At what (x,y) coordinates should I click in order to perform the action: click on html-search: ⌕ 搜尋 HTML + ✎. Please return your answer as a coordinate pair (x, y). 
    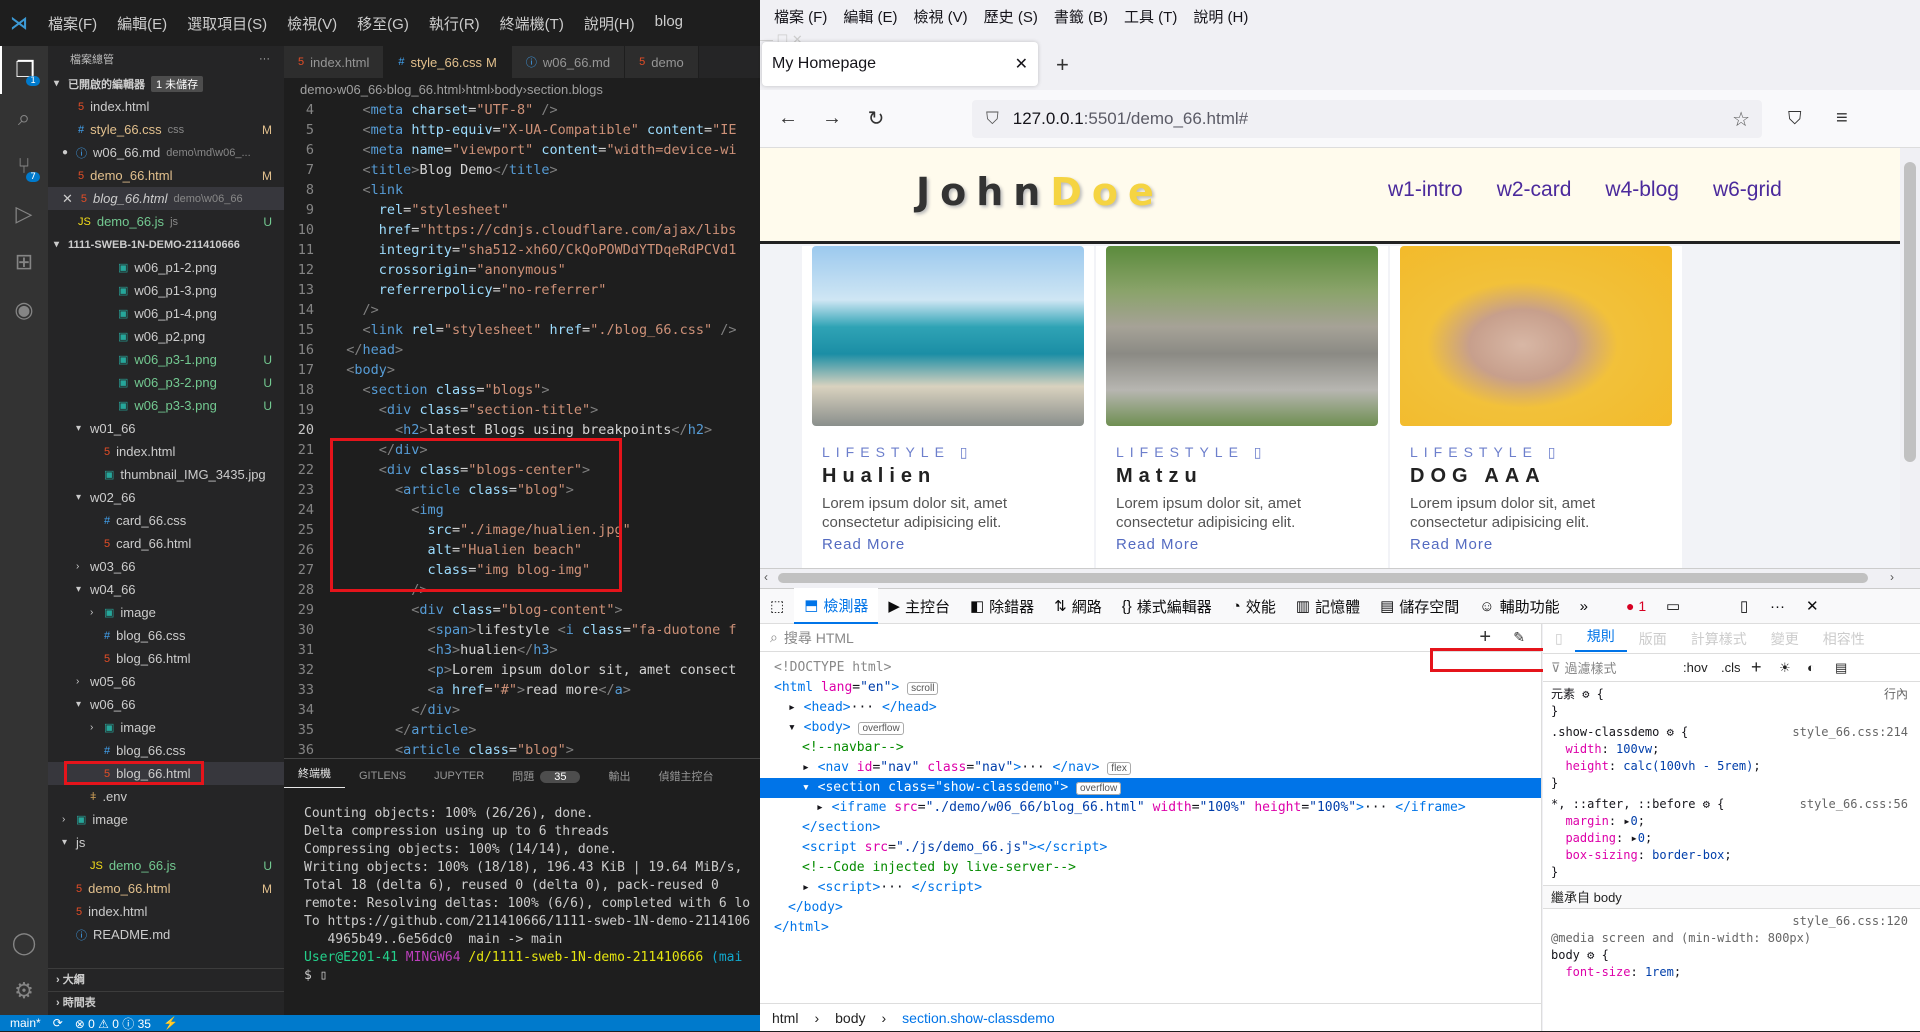
    Looking at the image, I should click on (1150, 638).